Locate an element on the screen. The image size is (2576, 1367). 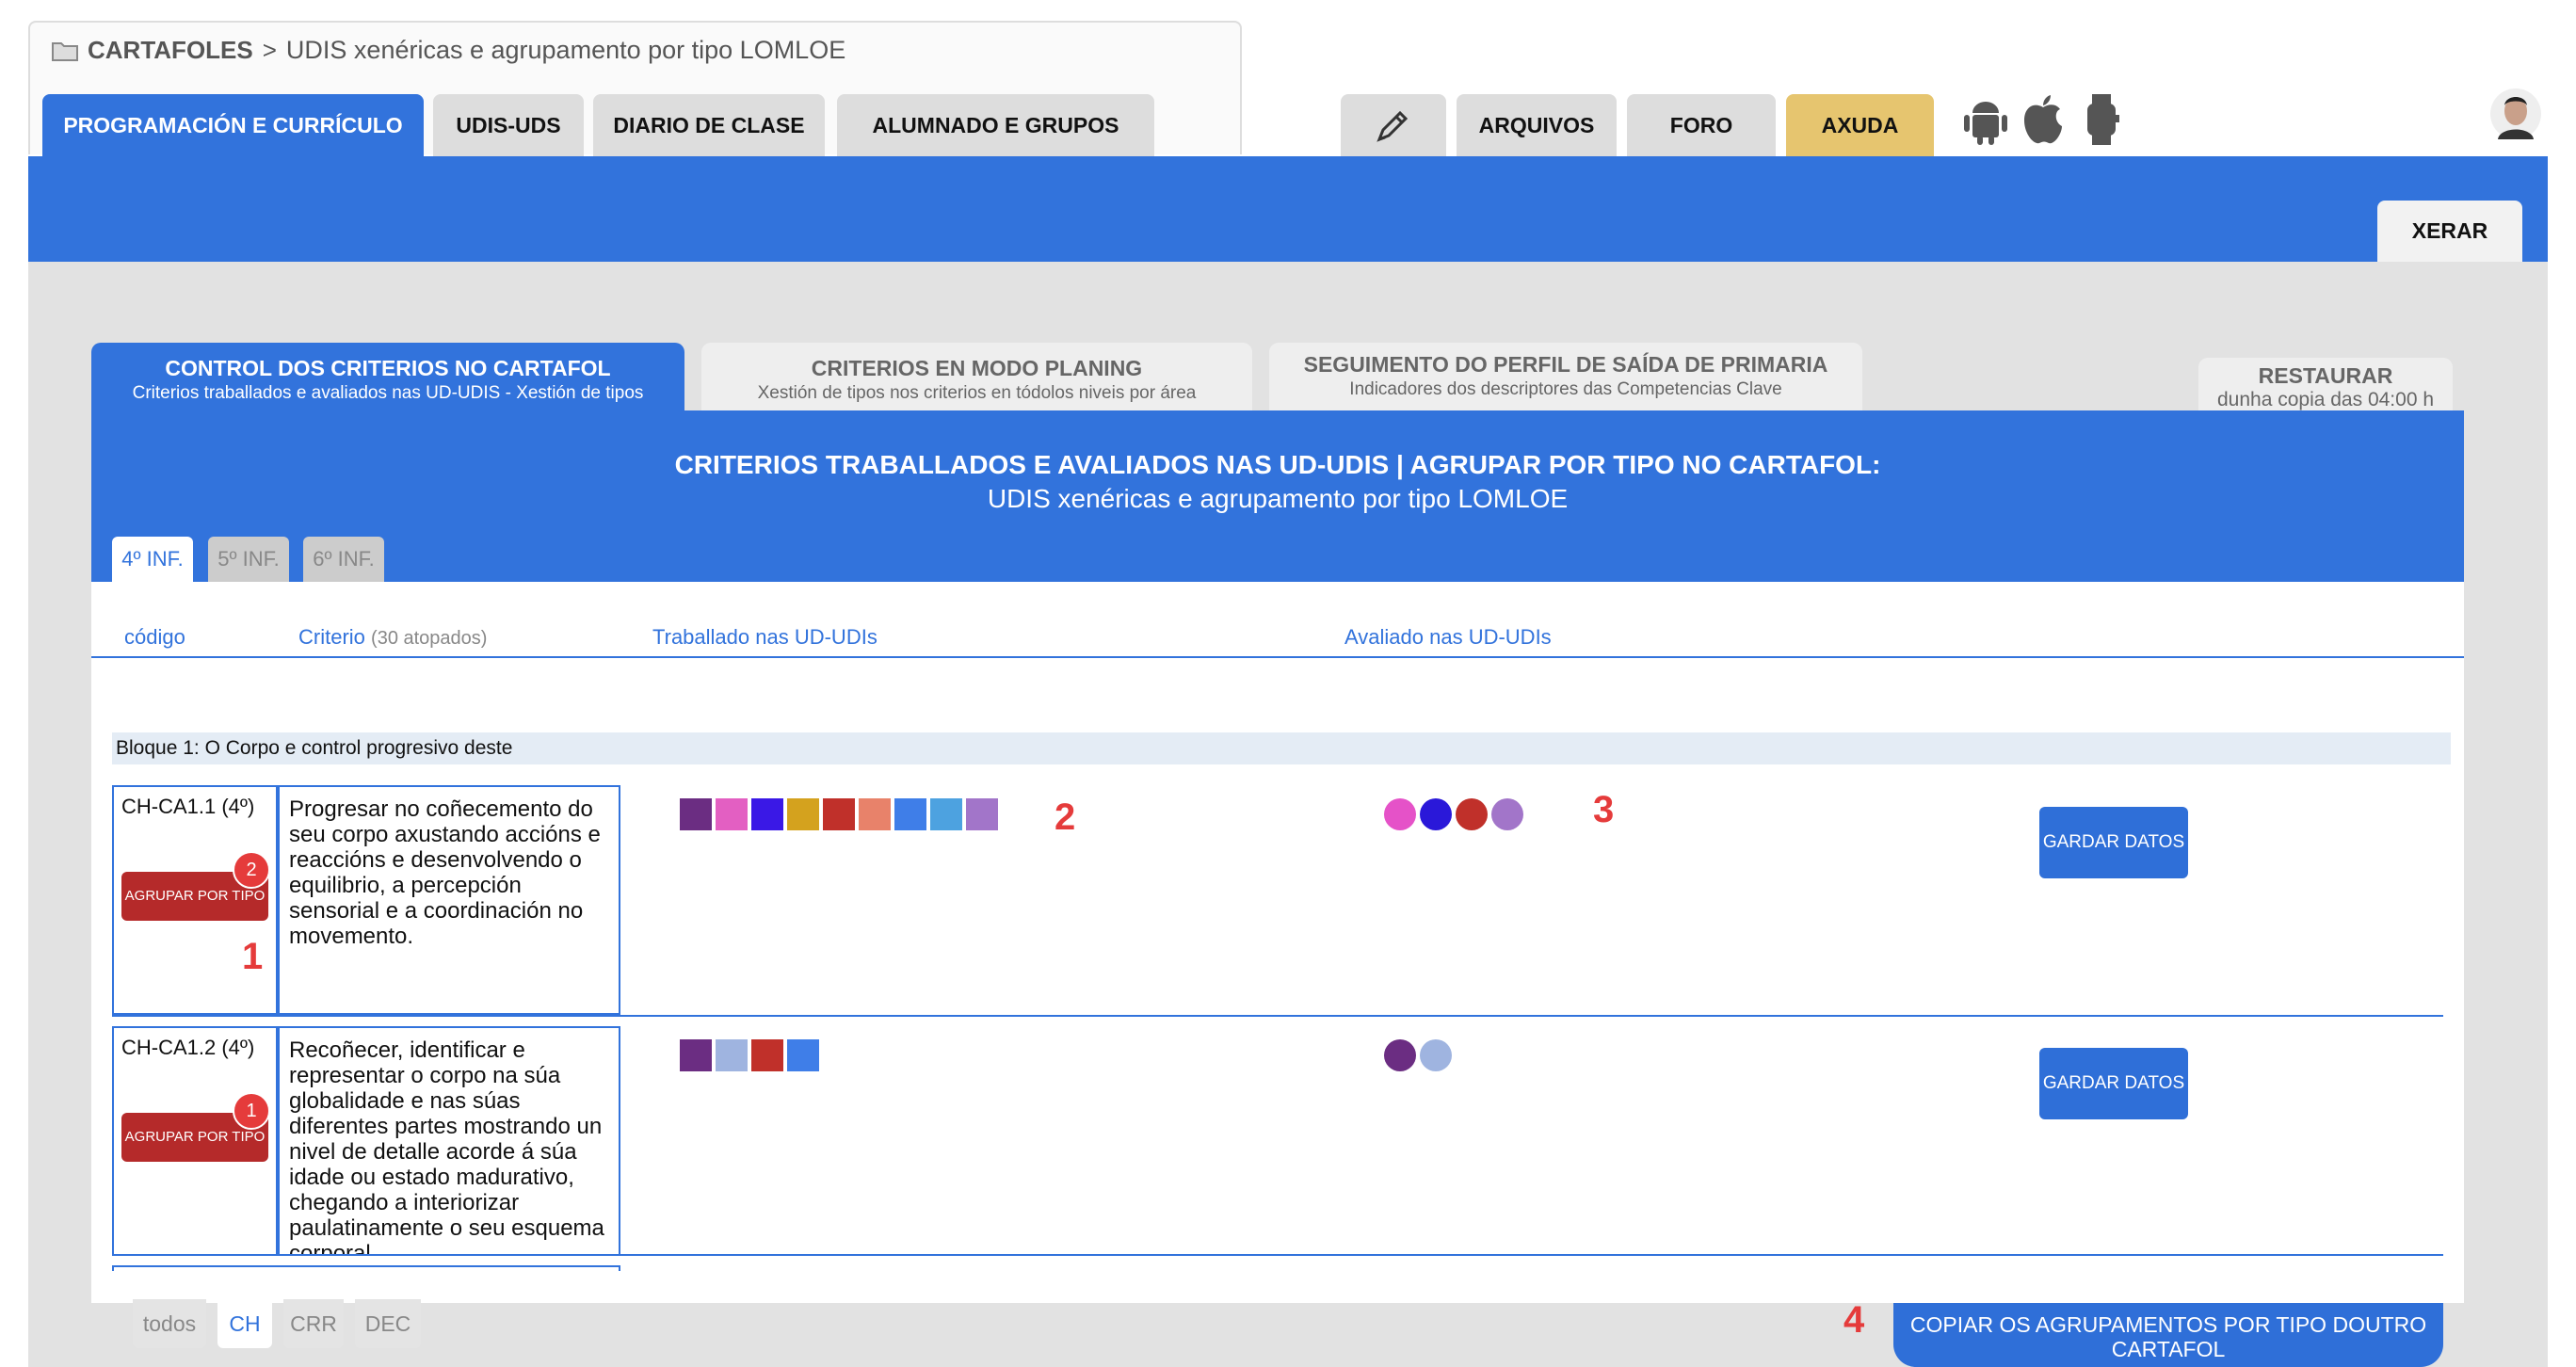
annotation-1: 1 is located at coordinates (253, 956).